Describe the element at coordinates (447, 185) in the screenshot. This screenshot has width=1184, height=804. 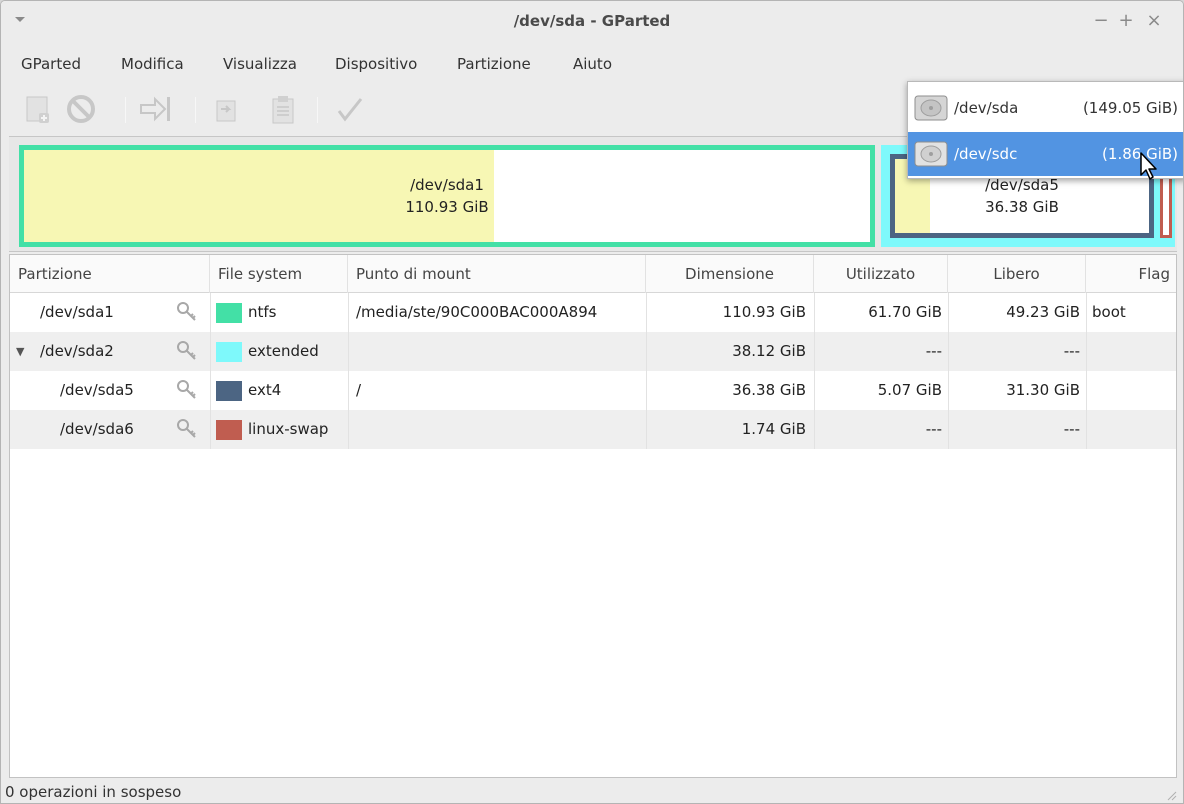
I see `map-partition-name: /dev/sda1` at that location.